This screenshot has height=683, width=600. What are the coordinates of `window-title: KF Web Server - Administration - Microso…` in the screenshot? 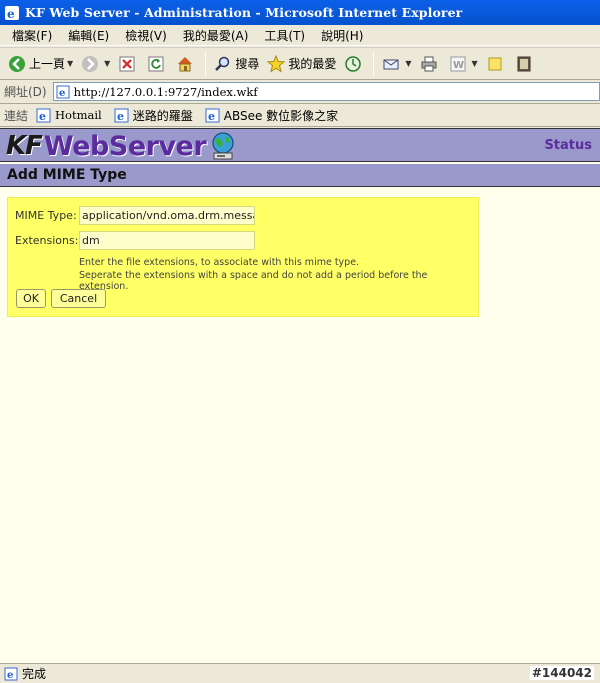 It's located at (244, 12).